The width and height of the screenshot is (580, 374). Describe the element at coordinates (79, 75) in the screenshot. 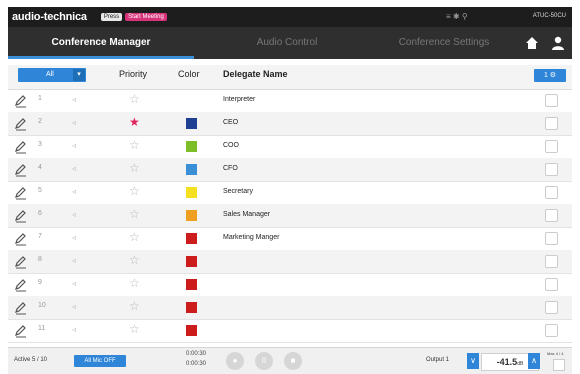

I see `chevron-down-icon: ▾` at that location.